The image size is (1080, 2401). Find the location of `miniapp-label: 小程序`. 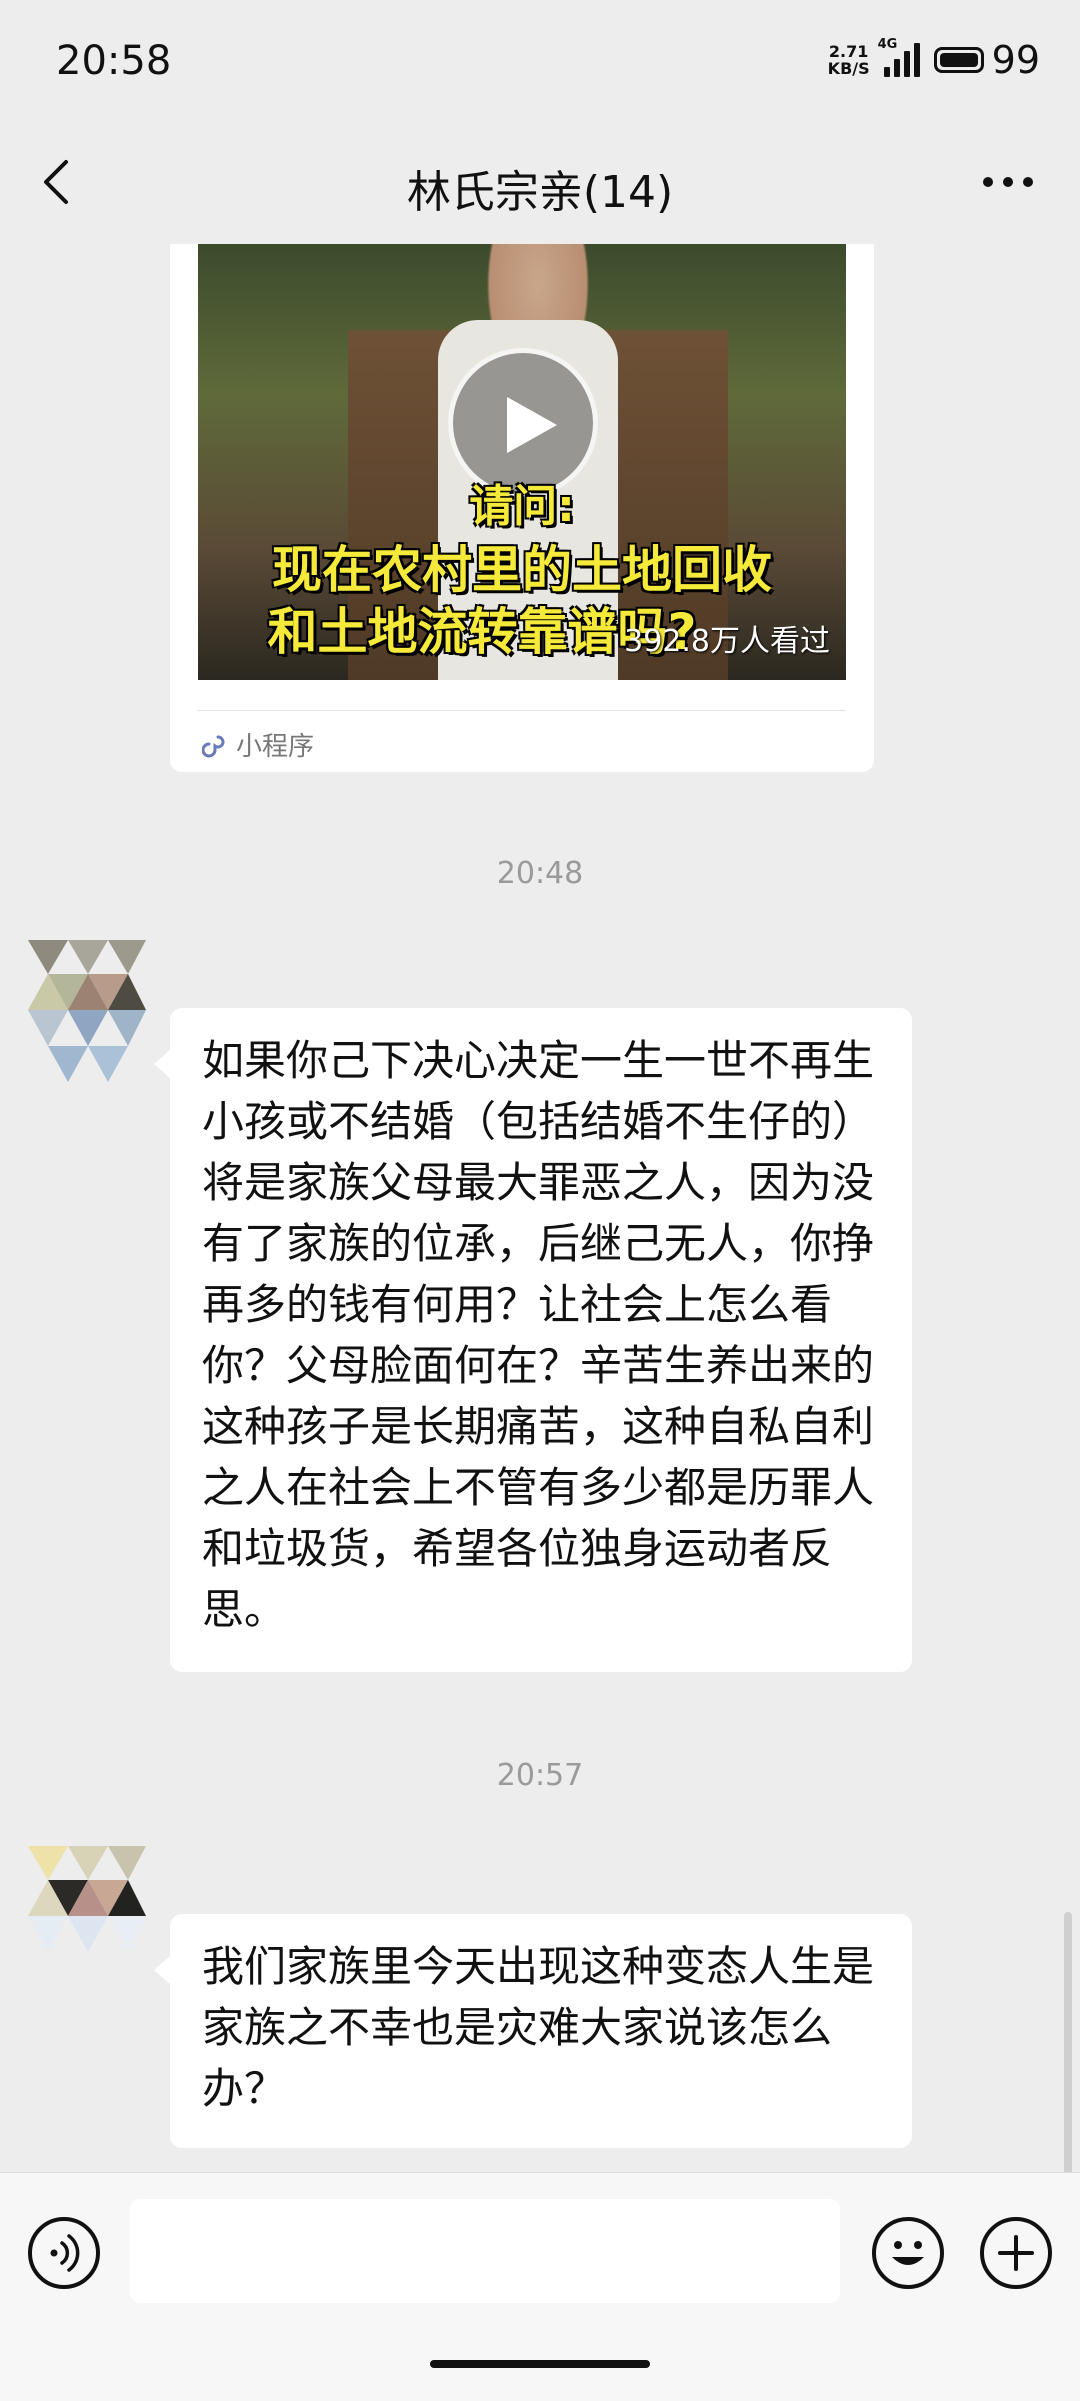

miniapp-label: 小程序 is located at coordinates (275, 747).